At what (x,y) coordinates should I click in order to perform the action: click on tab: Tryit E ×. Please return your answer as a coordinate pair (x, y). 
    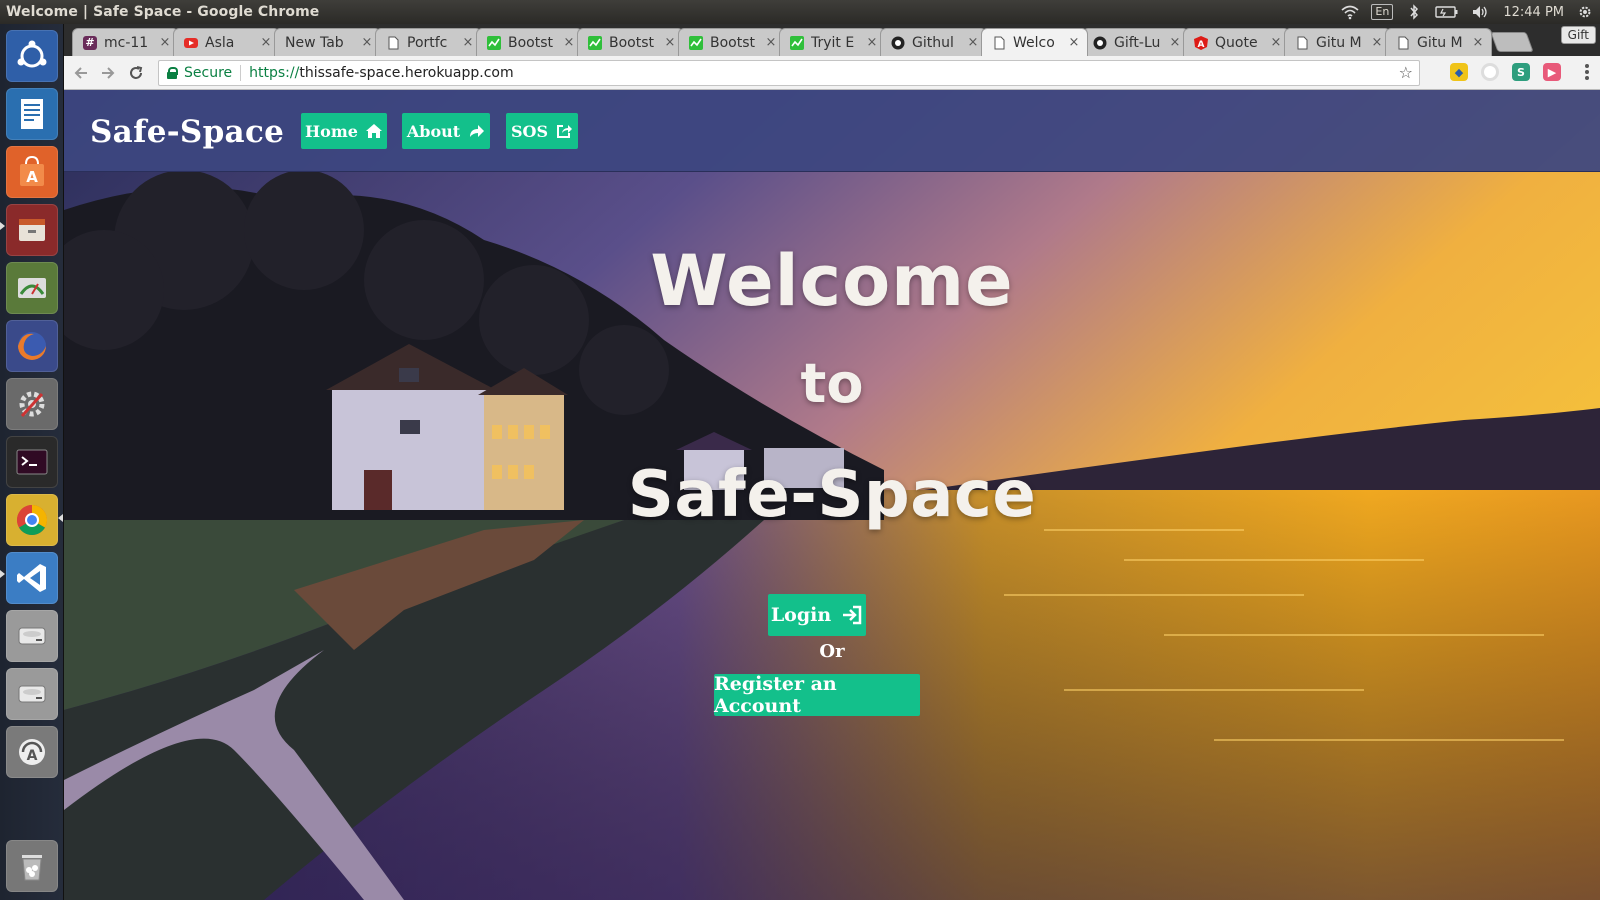
    Looking at the image, I should click on (832, 42).